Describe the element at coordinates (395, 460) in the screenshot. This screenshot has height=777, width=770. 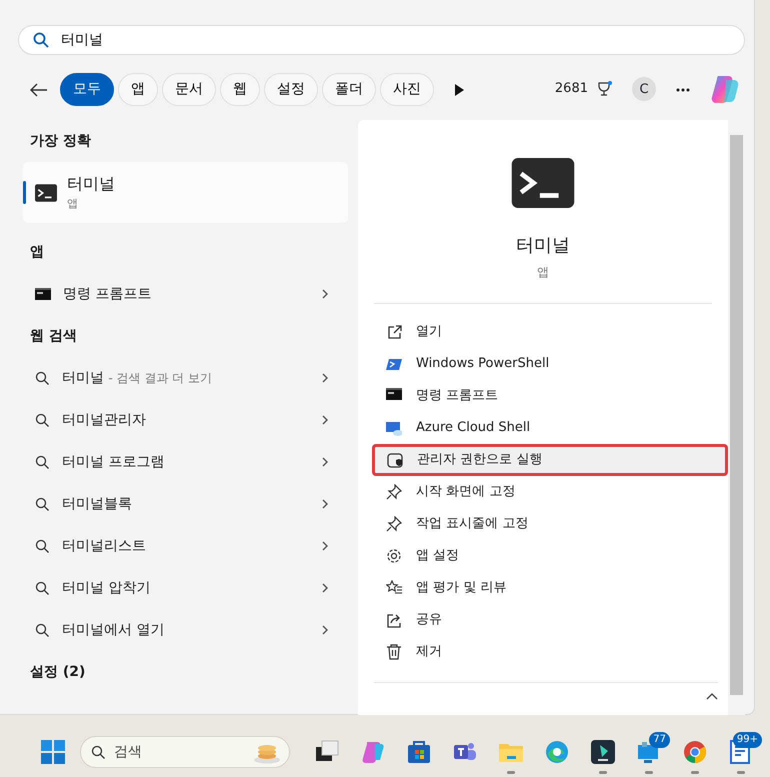
I see `shield-window-icon` at that location.